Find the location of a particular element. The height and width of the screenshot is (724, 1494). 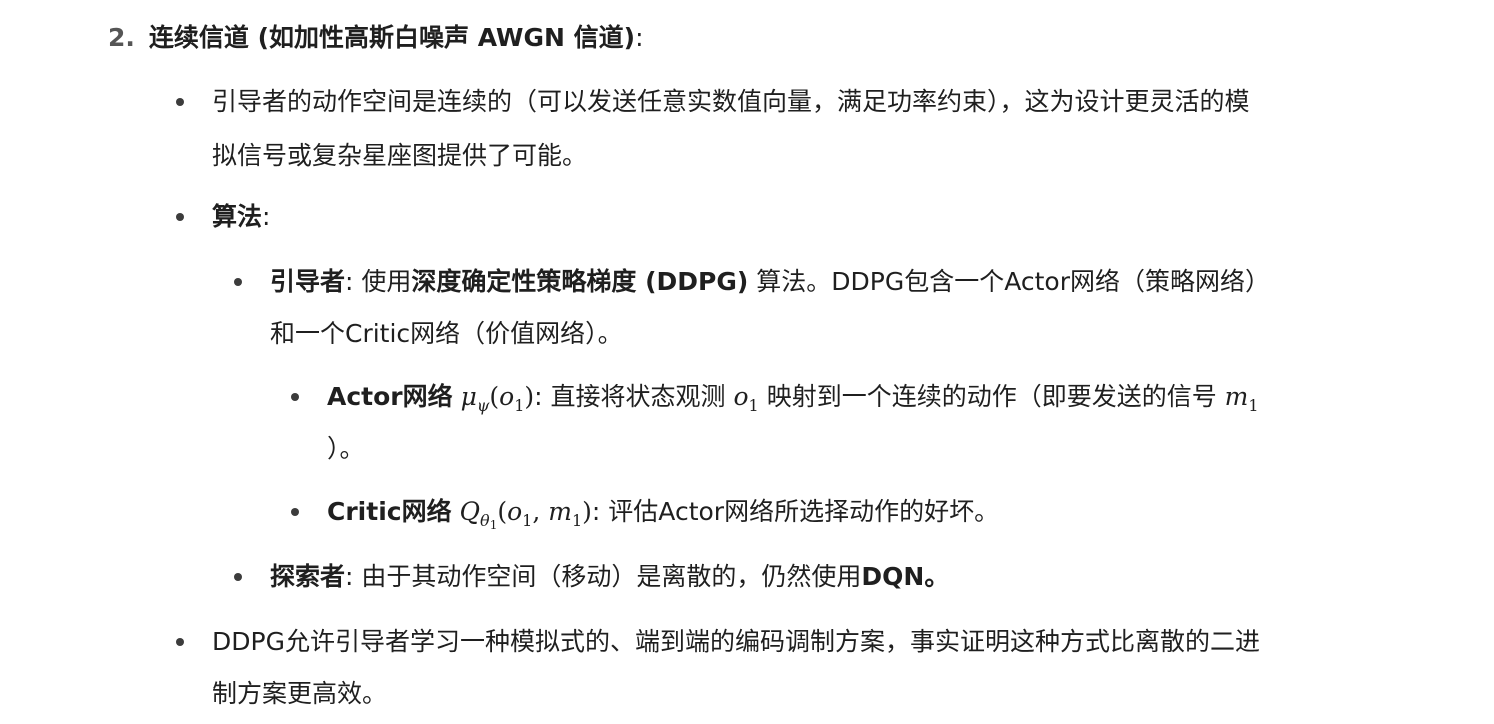

actor-text1: : 直接将状态观测 is located at coordinates (630, 396).